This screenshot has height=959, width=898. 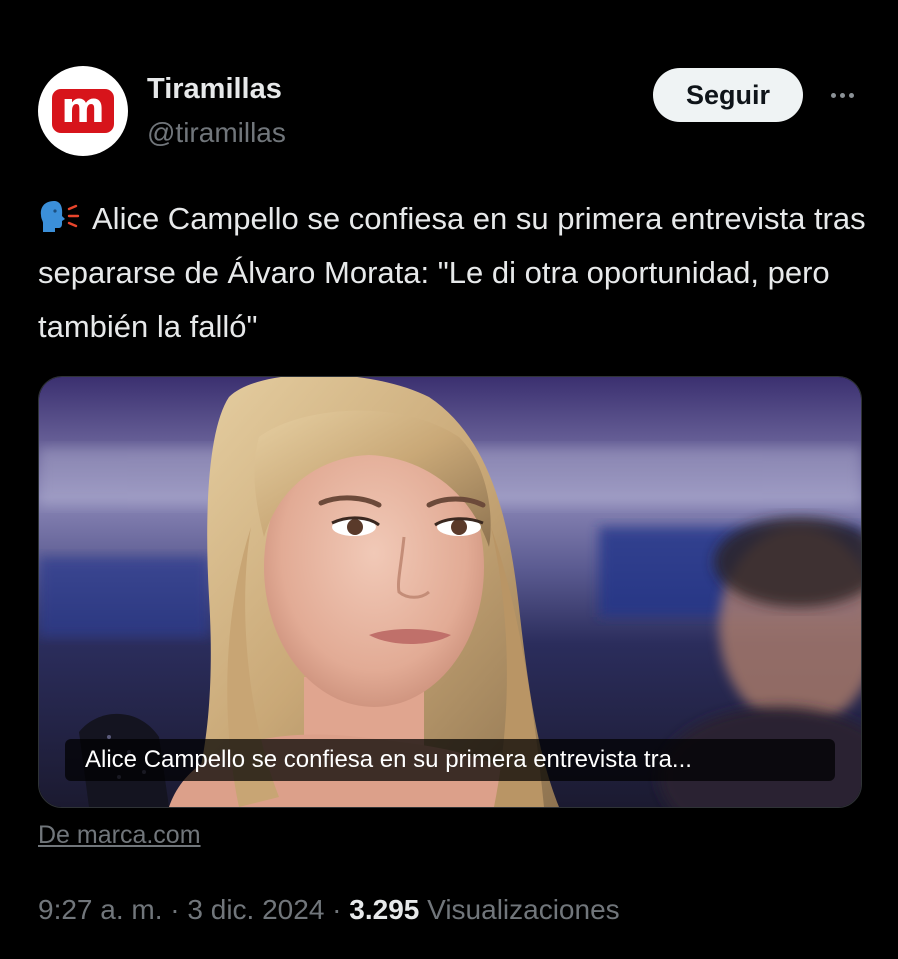 What do you see at coordinates (384, 909) in the screenshot?
I see `views-count: 3.295` at bounding box center [384, 909].